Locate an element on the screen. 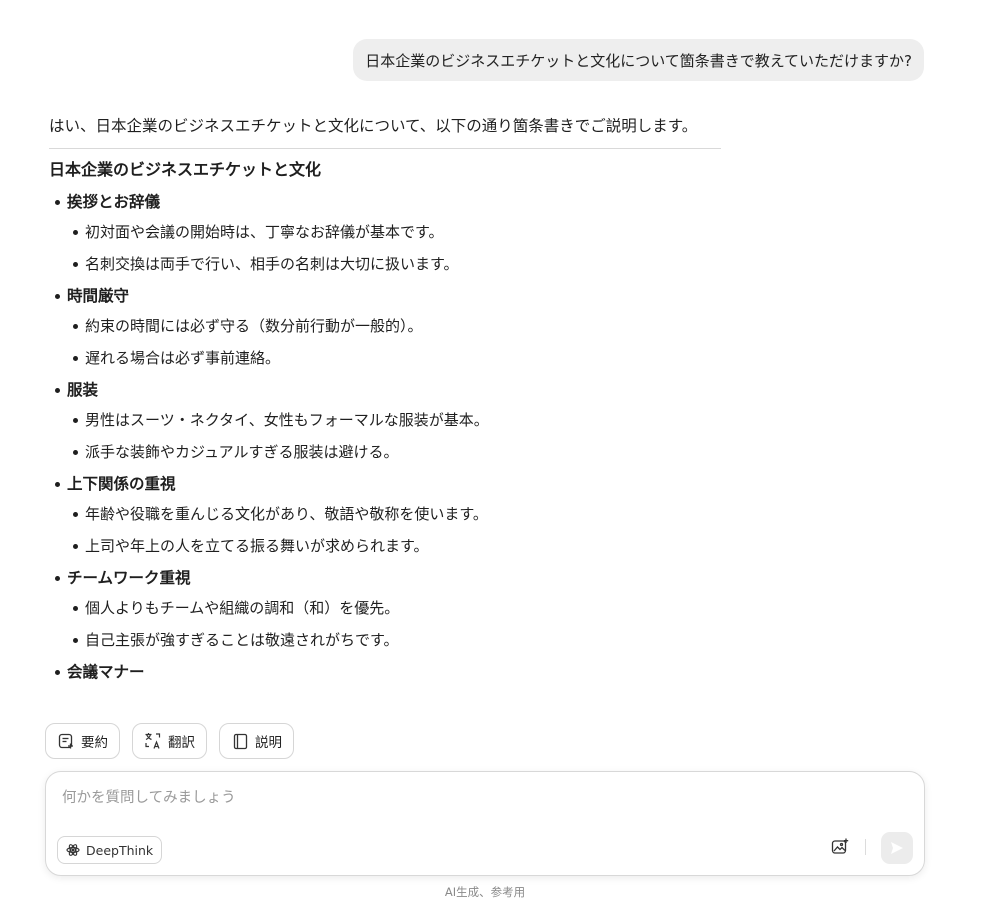 This screenshot has height=905, width=982. deepthink-label: DeepThink is located at coordinates (120, 850).